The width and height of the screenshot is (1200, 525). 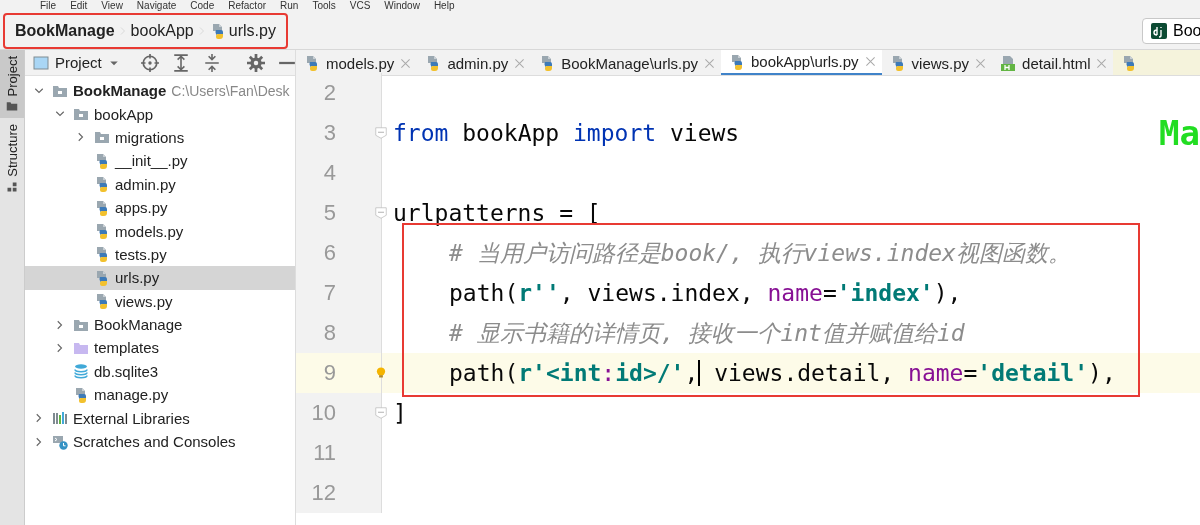 What do you see at coordinates (60, 418) in the screenshot?
I see `library-icon` at bounding box center [60, 418].